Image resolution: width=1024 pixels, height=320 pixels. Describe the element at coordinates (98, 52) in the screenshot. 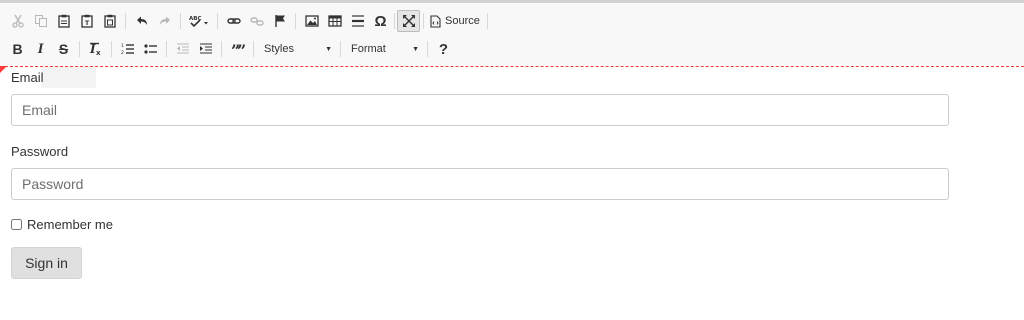

I see `svg-text: x` at that location.